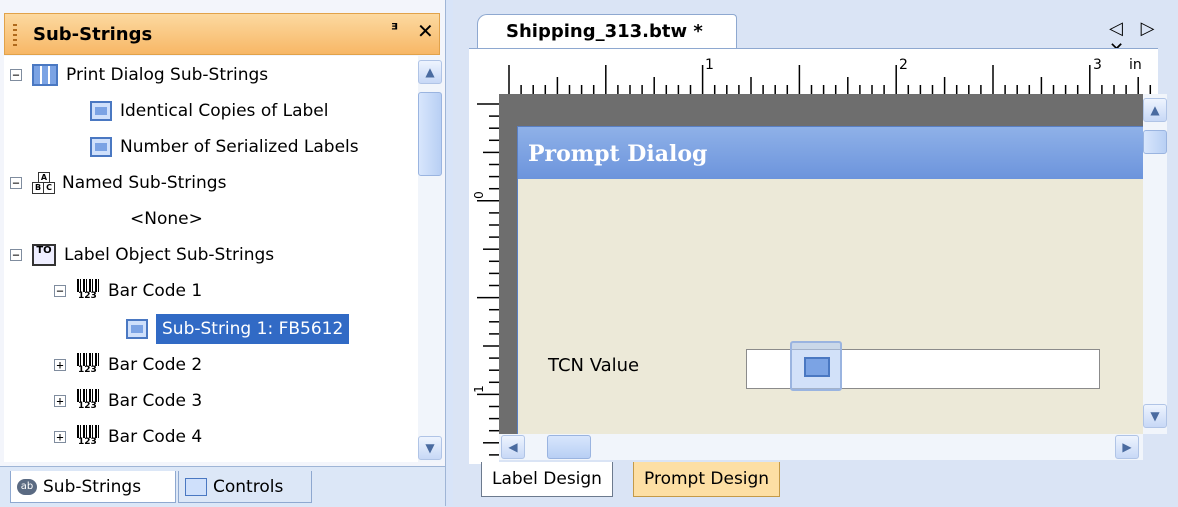 This screenshot has height=507, width=1178. Describe the element at coordinates (816, 366) in the screenshot. I see `drag-substring-icon` at that location.